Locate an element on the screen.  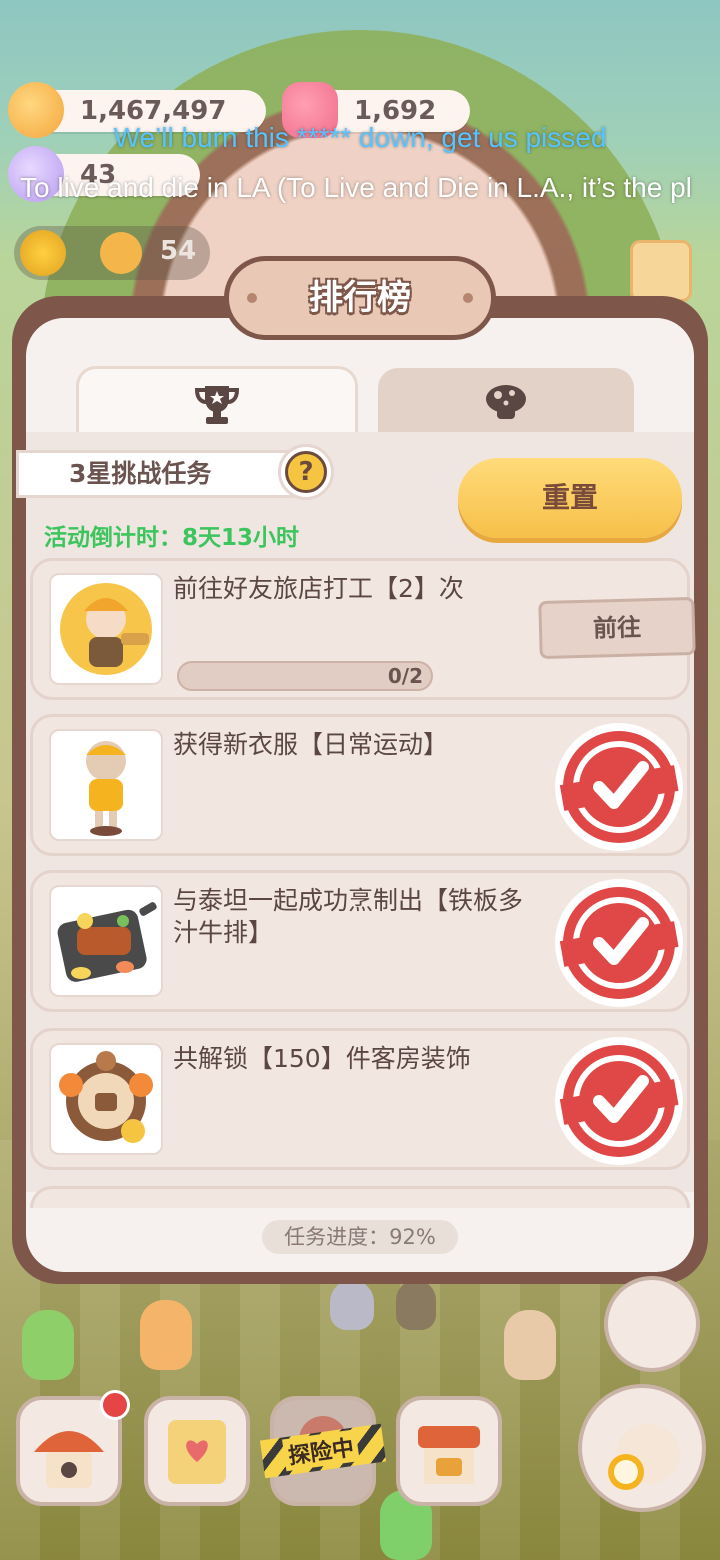
go-button: 前往 is located at coordinates (617, 628).